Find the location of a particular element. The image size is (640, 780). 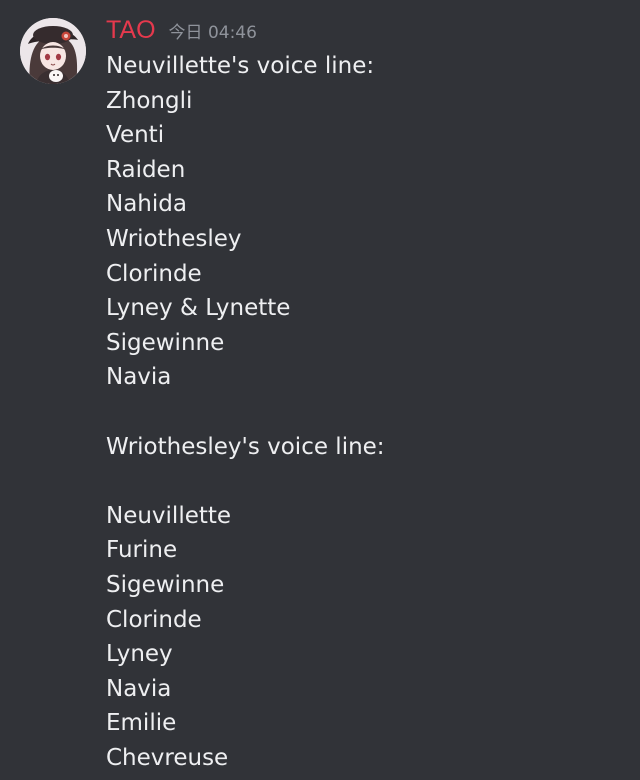

message-line: Zhongli is located at coordinates (149, 100).